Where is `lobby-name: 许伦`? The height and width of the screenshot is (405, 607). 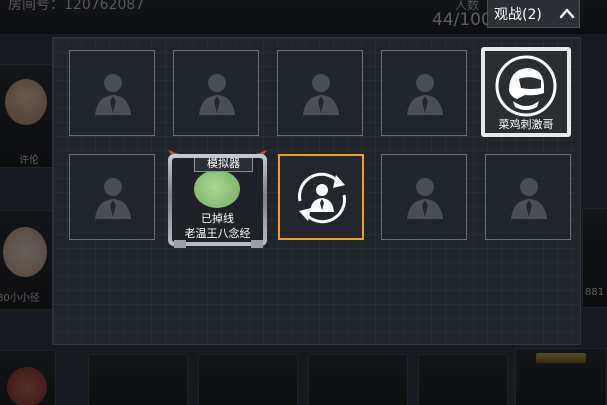
lobby-name: 许伦 is located at coordinates (29, 160).